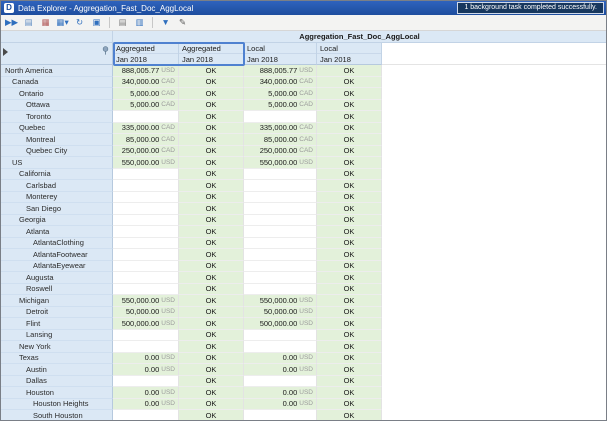 This screenshot has height=421, width=607. I want to click on row-label: Canada, so click(57, 82).